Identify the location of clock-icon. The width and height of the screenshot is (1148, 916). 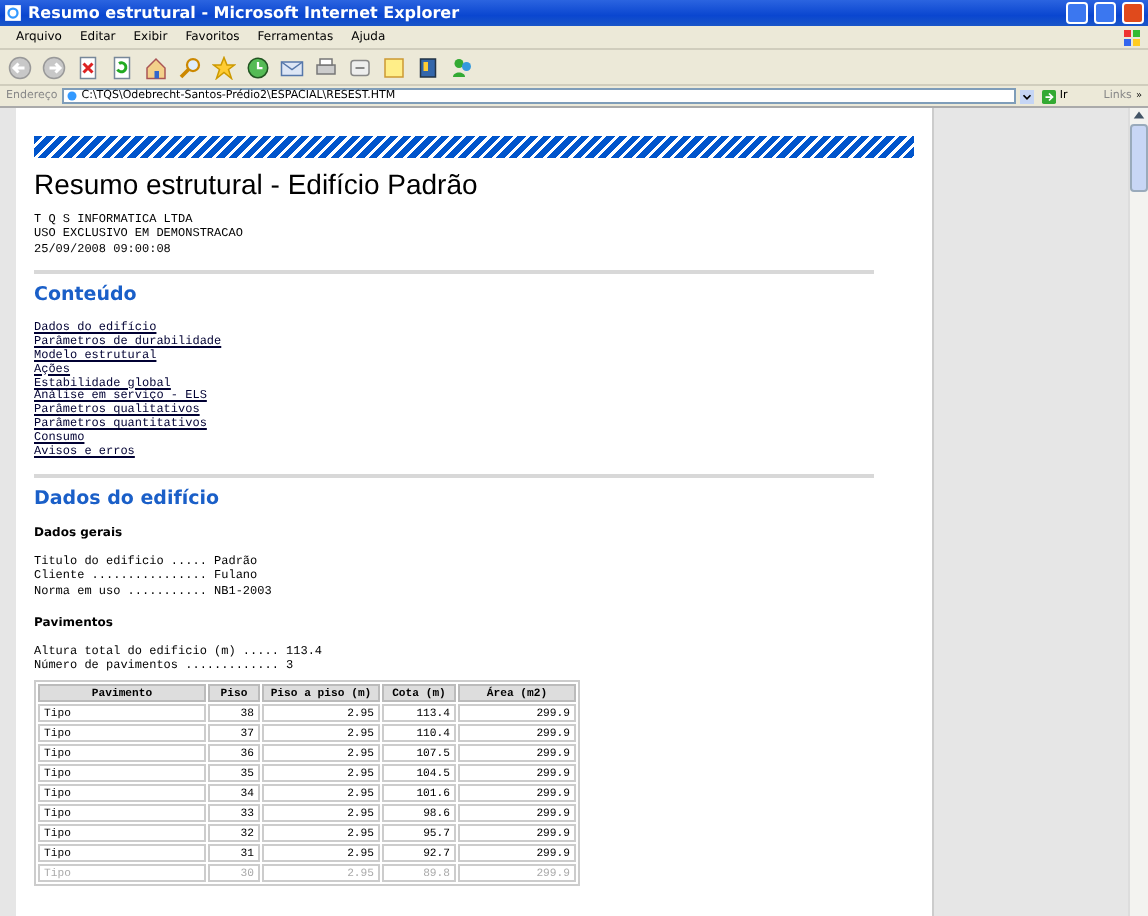
(258, 67).